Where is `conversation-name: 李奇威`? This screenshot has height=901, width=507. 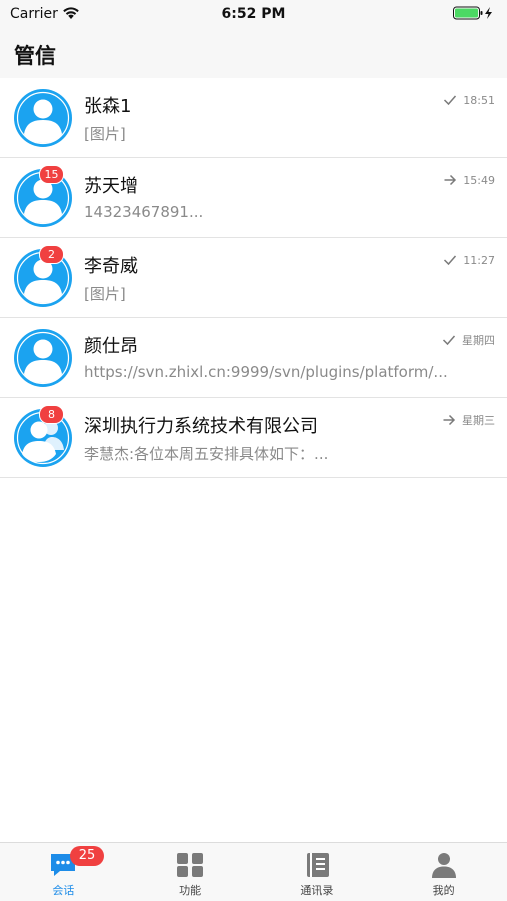
conversation-name: 李奇威 is located at coordinates (111, 266).